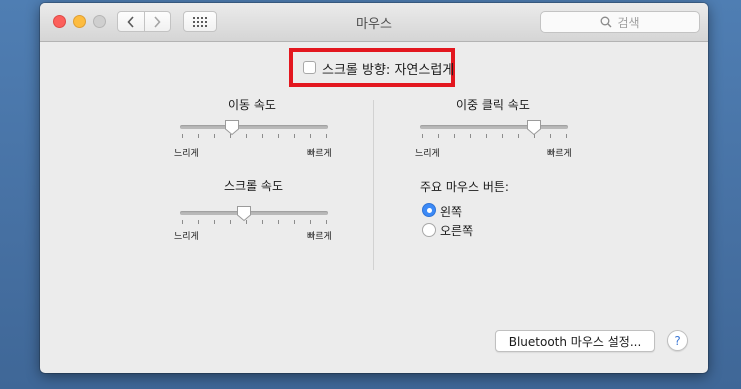  Describe the element at coordinates (494, 127) in the screenshot. I see `double-click-speed-track` at that location.